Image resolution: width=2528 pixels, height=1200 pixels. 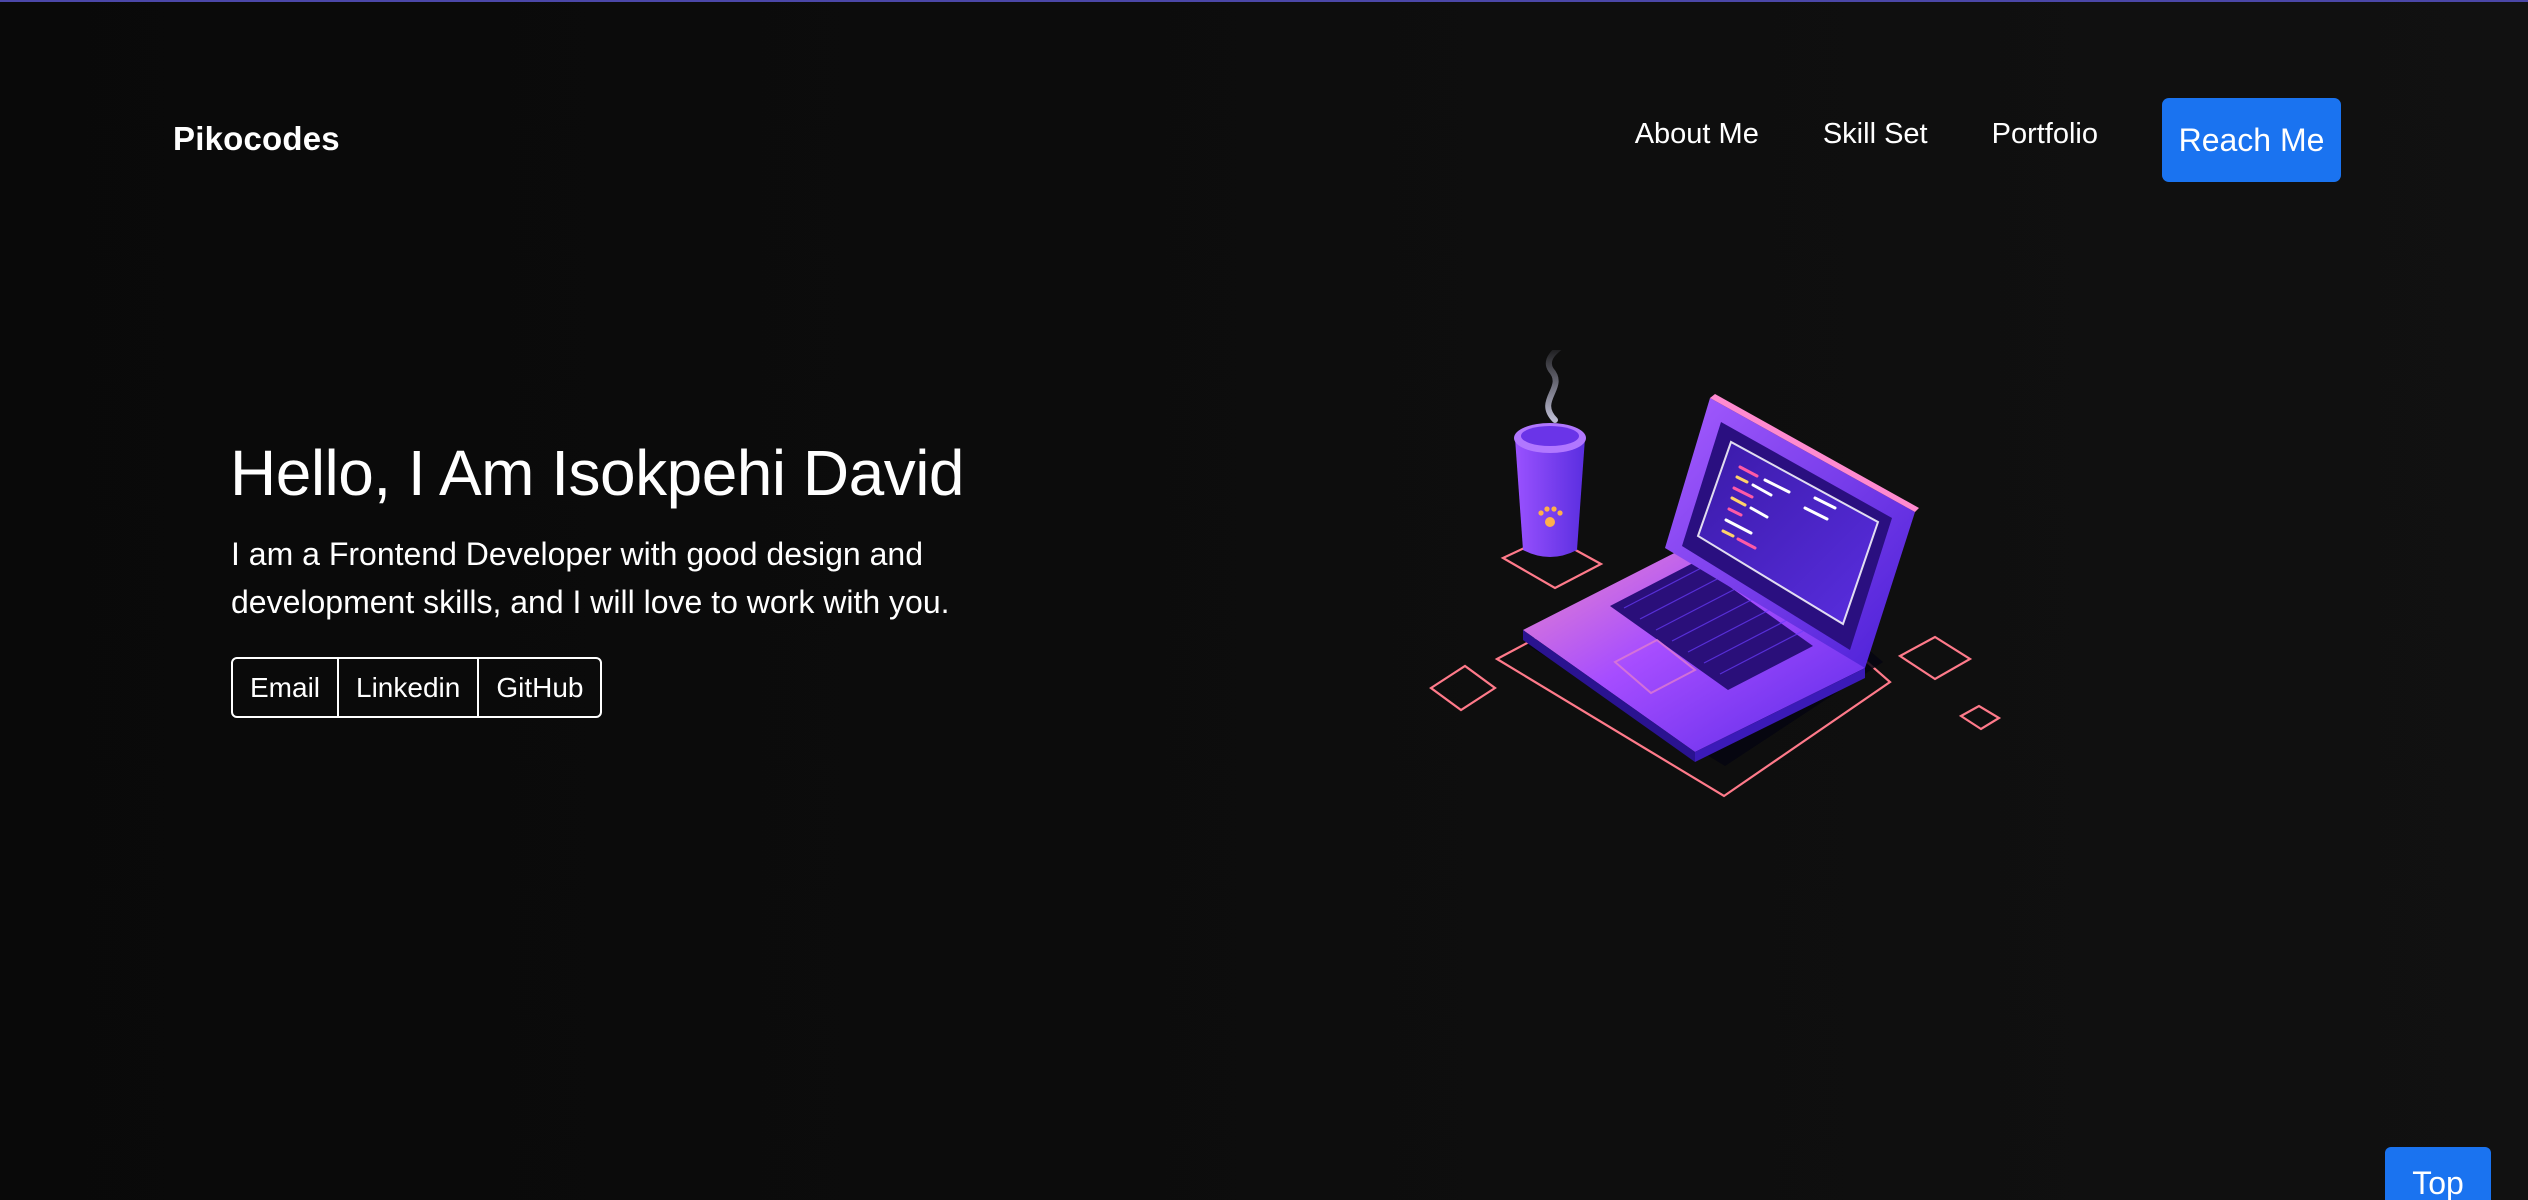 What do you see at coordinates (1550, 490) in the screenshot?
I see `coffee-cup` at bounding box center [1550, 490].